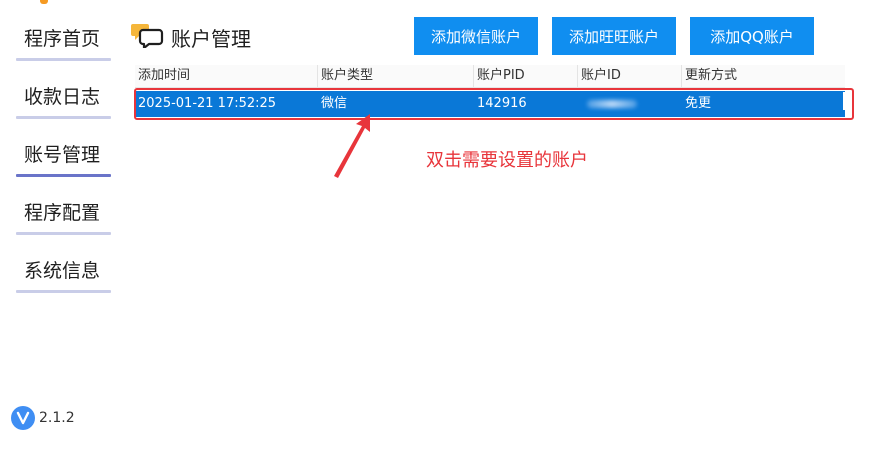  Describe the element at coordinates (396, 76) in the screenshot. I see `column-header-account-type: 账户类型` at that location.